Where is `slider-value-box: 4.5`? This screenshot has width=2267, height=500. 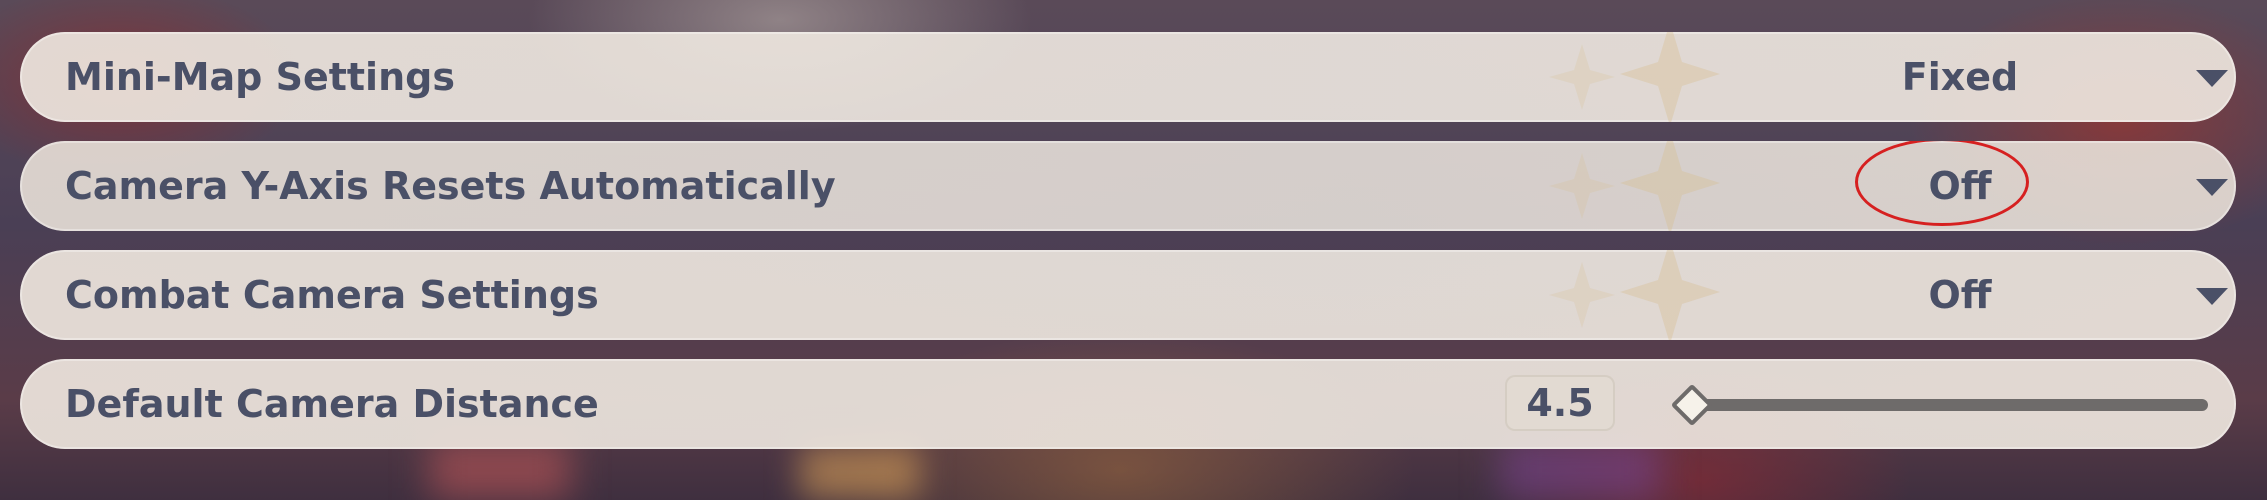 slider-value-box: 4.5 is located at coordinates (1560, 403).